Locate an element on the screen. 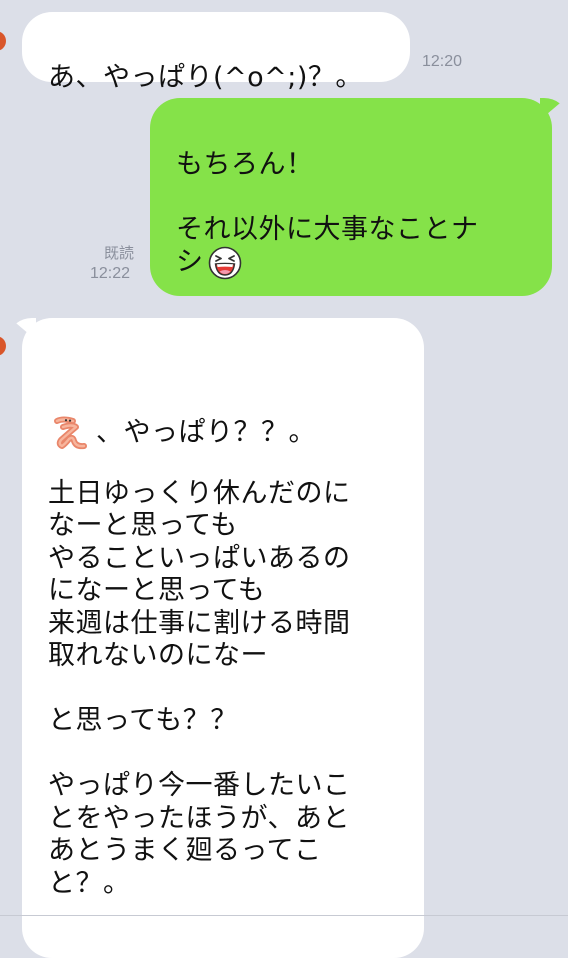 This screenshot has width=568, height=958. message-timestamp: 12:22 is located at coordinates (110, 273).